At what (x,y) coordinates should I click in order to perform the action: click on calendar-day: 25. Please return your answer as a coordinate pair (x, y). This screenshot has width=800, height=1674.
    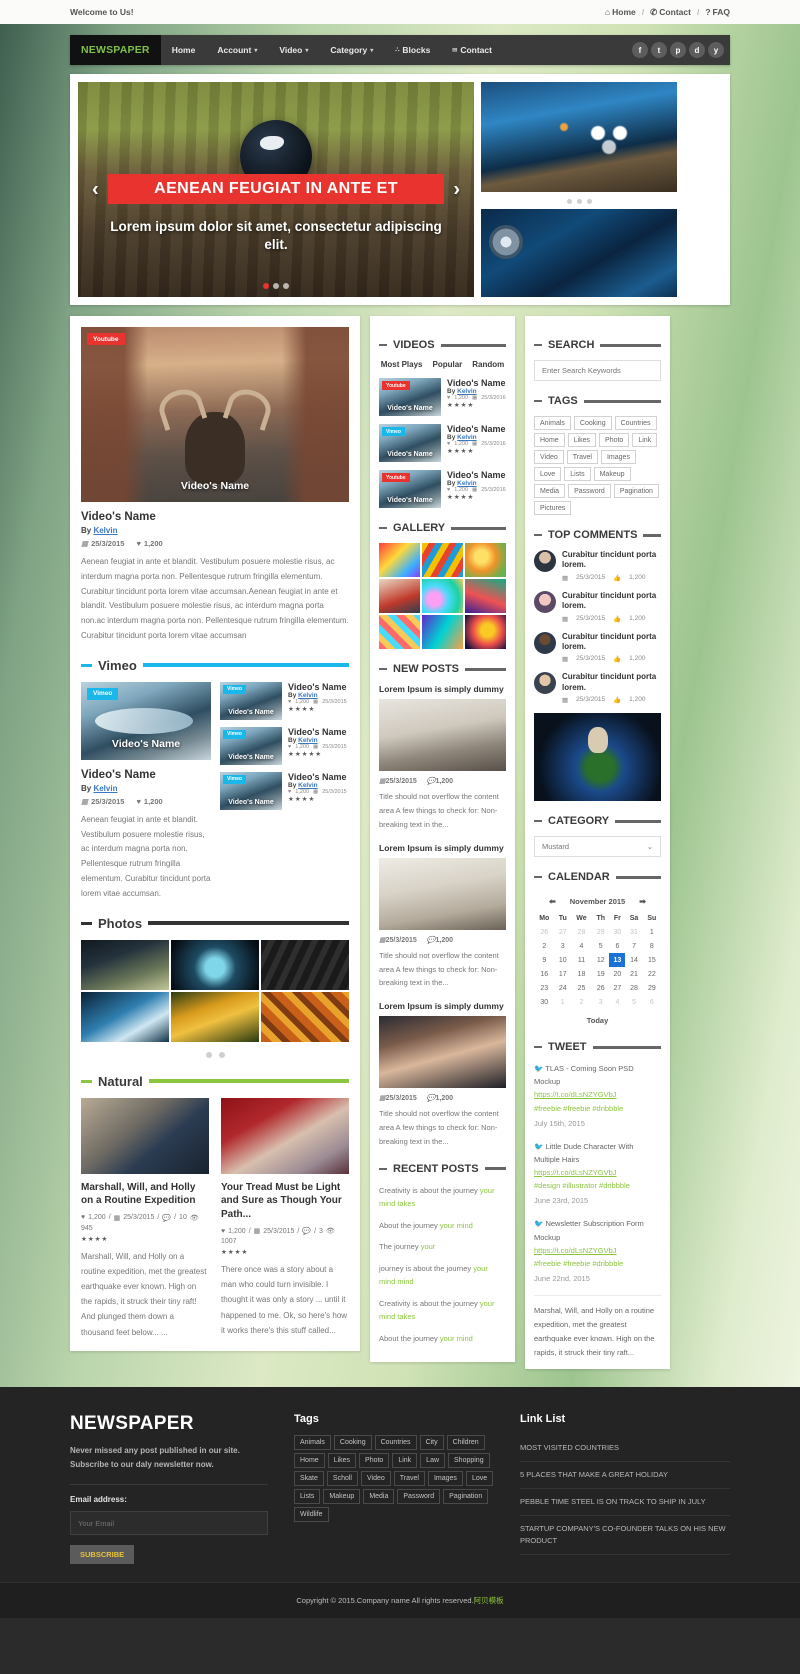
    Looking at the image, I should click on (581, 988).